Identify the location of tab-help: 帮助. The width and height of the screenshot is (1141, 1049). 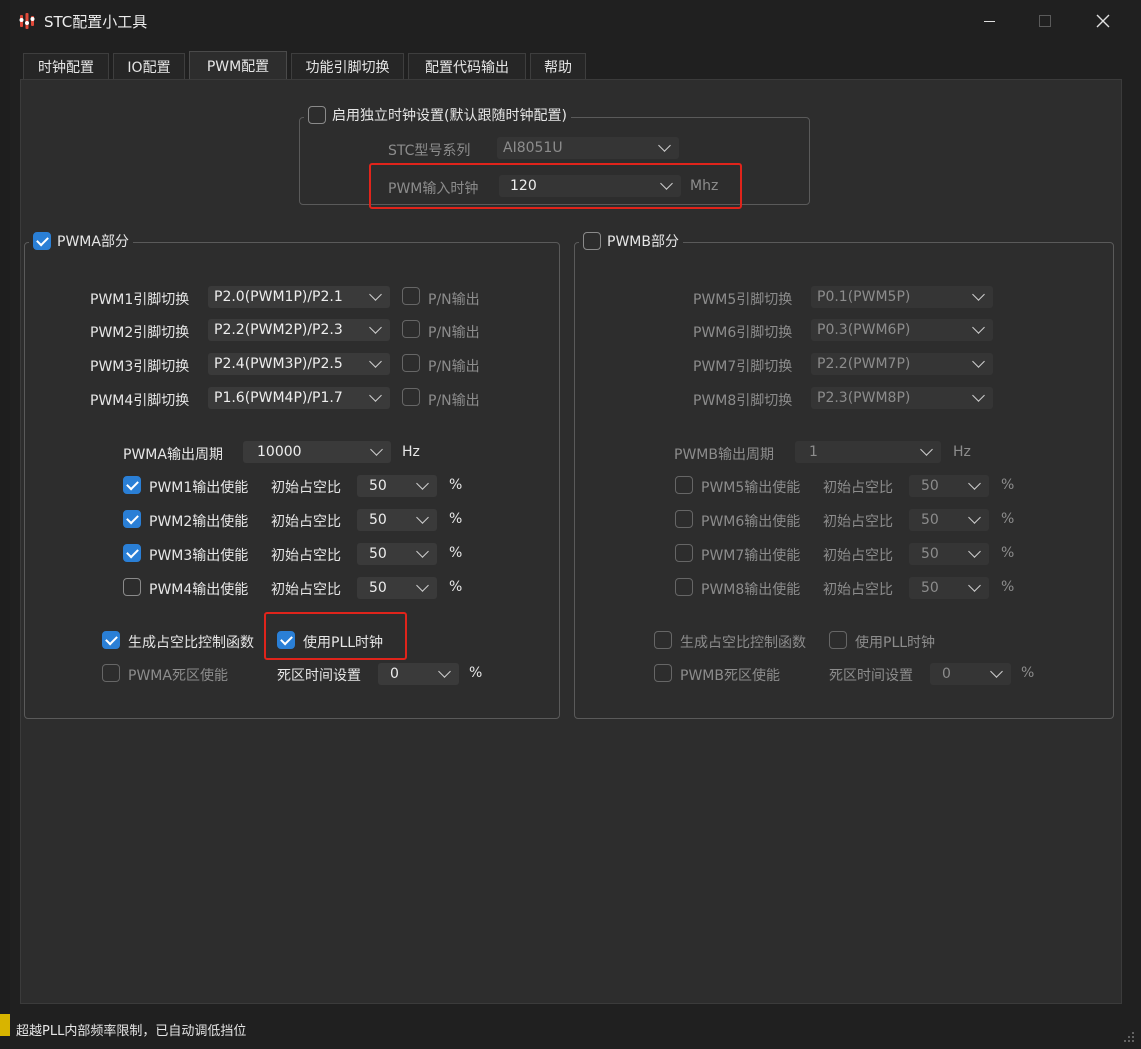
(558, 66).